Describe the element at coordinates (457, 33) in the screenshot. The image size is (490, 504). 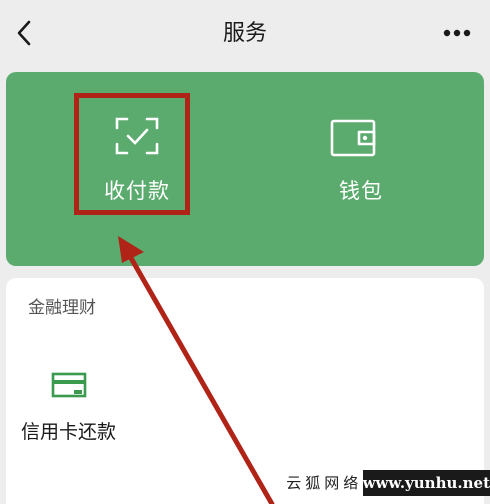
I see `more-icon` at that location.